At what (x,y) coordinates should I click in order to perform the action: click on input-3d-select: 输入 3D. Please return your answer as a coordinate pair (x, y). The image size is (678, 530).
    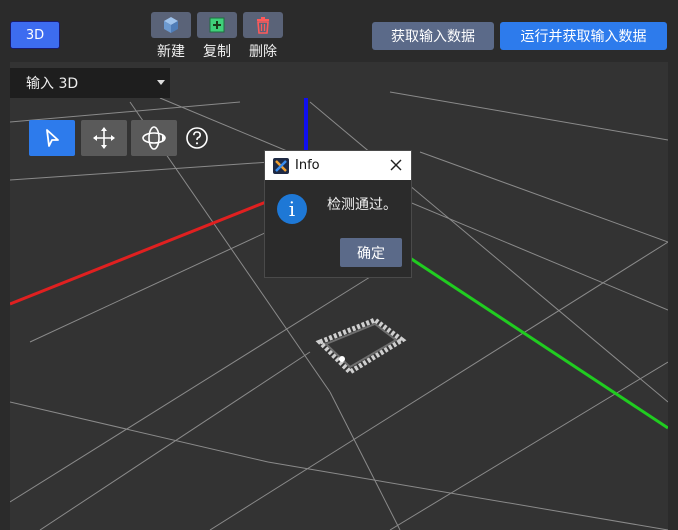
    Looking at the image, I should click on (90, 83).